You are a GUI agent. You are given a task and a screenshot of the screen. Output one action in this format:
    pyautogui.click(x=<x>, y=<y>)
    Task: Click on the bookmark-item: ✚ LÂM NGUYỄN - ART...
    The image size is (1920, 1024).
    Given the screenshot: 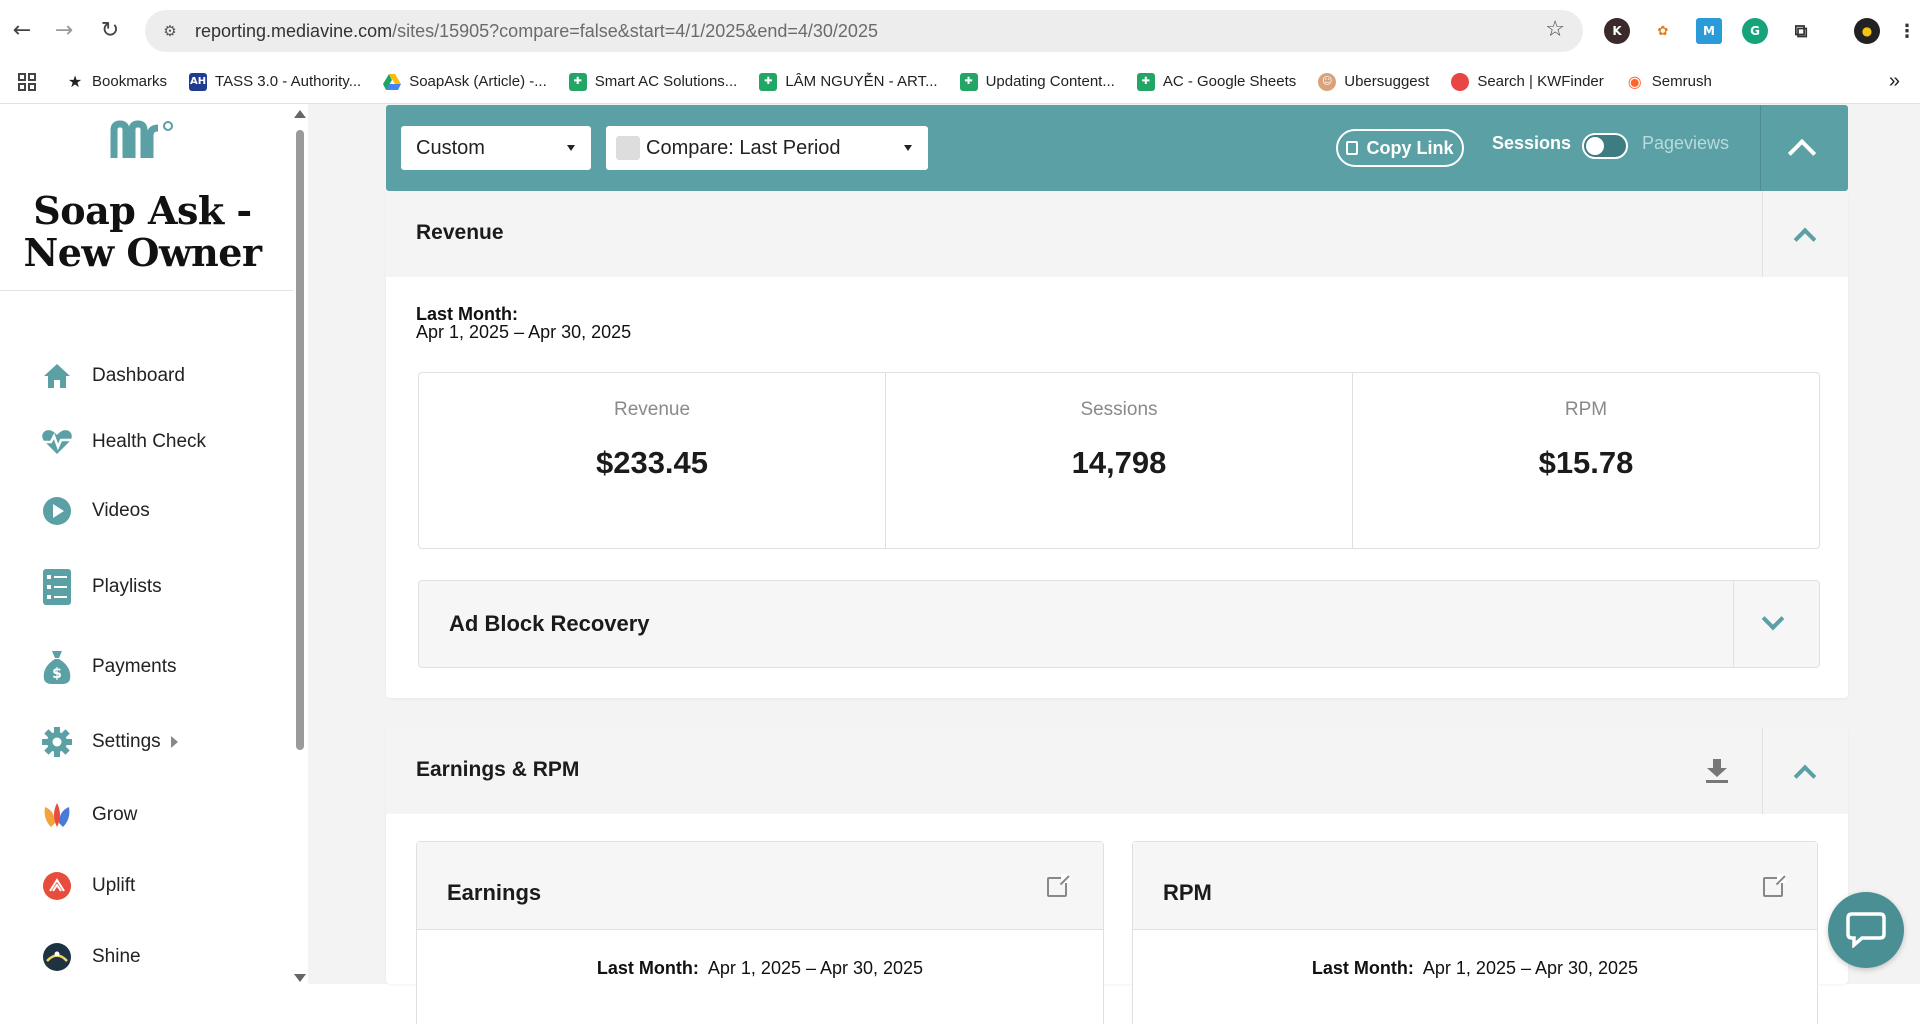 What is the action you would take?
    pyautogui.click(x=848, y=82)
    